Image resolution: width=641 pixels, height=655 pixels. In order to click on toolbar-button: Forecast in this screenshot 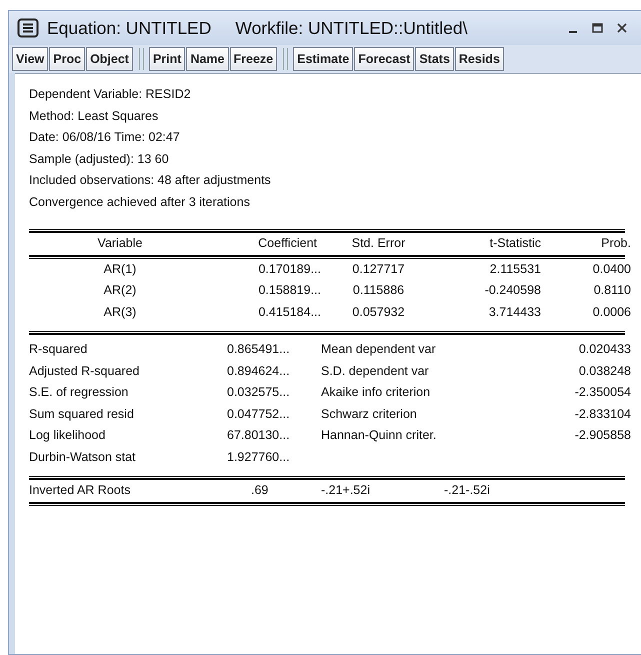, I will do `click(384, 59)`.